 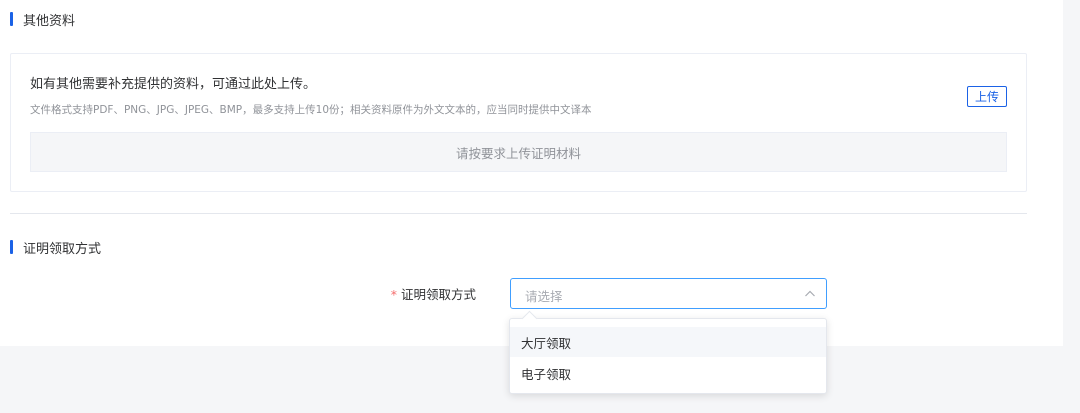 I want to click on right-gutter, so click(x=1071, y=206).